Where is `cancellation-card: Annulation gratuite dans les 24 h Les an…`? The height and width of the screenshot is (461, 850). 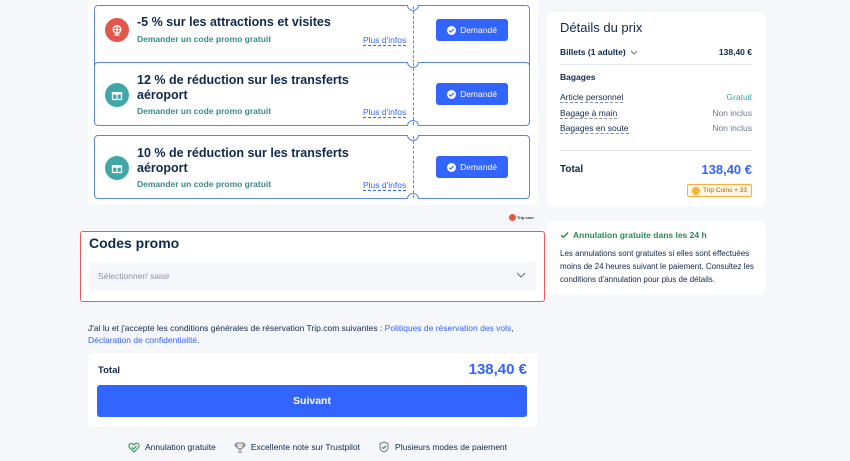 cancellation-card: Annulation gratuite dans les 24 h Les an… is located at coordinates (656, 257).